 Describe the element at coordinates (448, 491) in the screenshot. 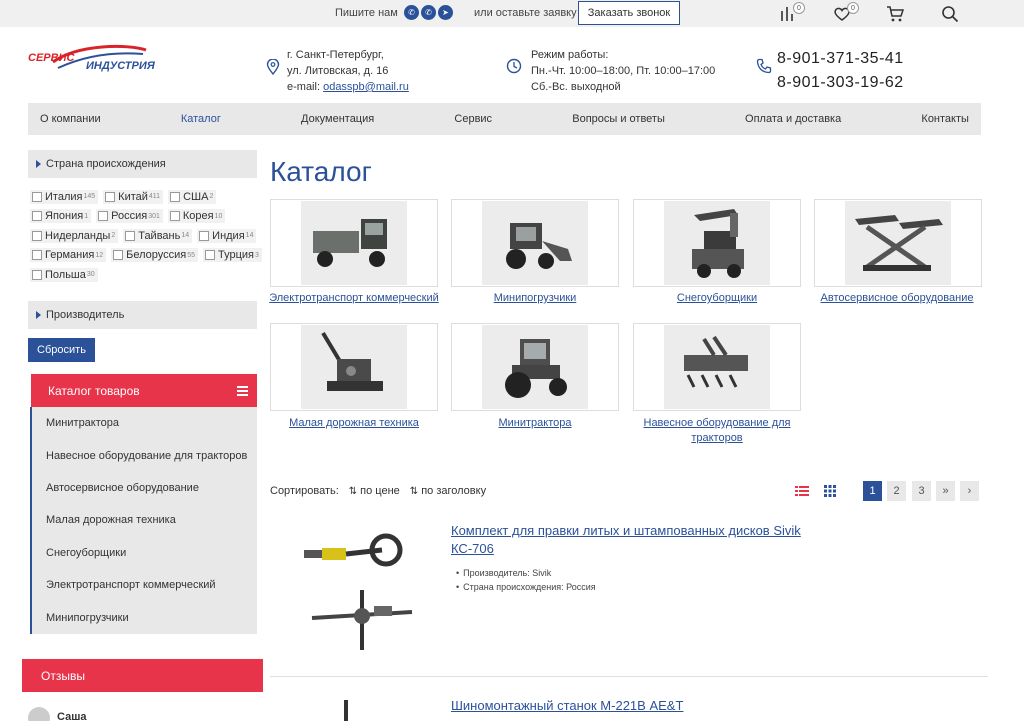

I see `sort-by-title: ⇅ по заголовку` at that location.